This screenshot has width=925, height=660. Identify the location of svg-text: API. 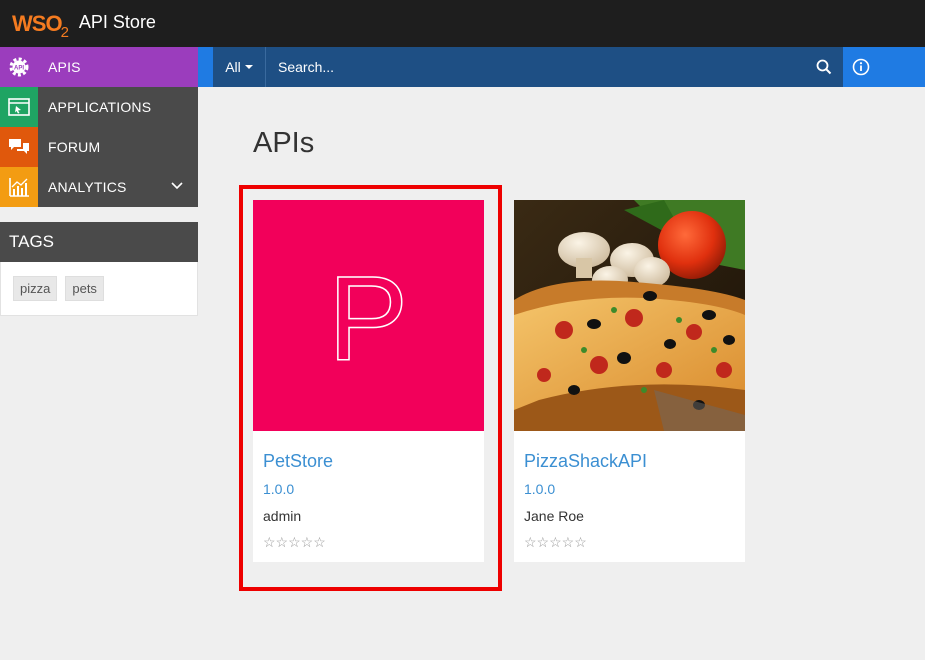
(19, 68).